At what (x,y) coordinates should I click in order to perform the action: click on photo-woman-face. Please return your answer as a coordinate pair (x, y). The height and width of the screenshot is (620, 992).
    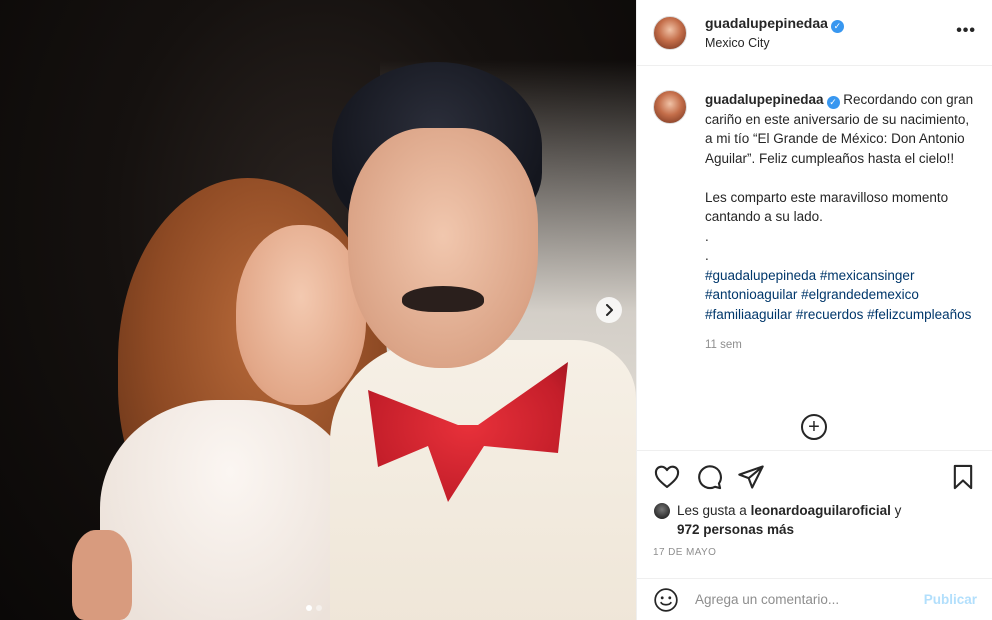
    Looking at the image, I should click on (301, 315).